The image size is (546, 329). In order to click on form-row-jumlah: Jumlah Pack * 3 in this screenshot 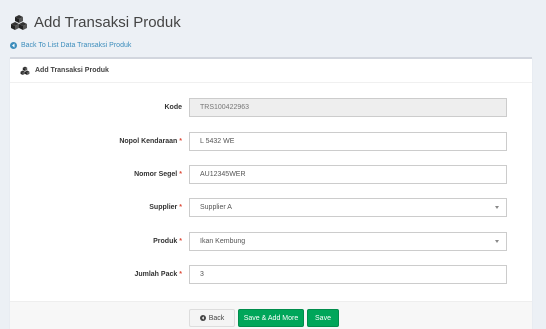, I will do `click(271, 274)`.